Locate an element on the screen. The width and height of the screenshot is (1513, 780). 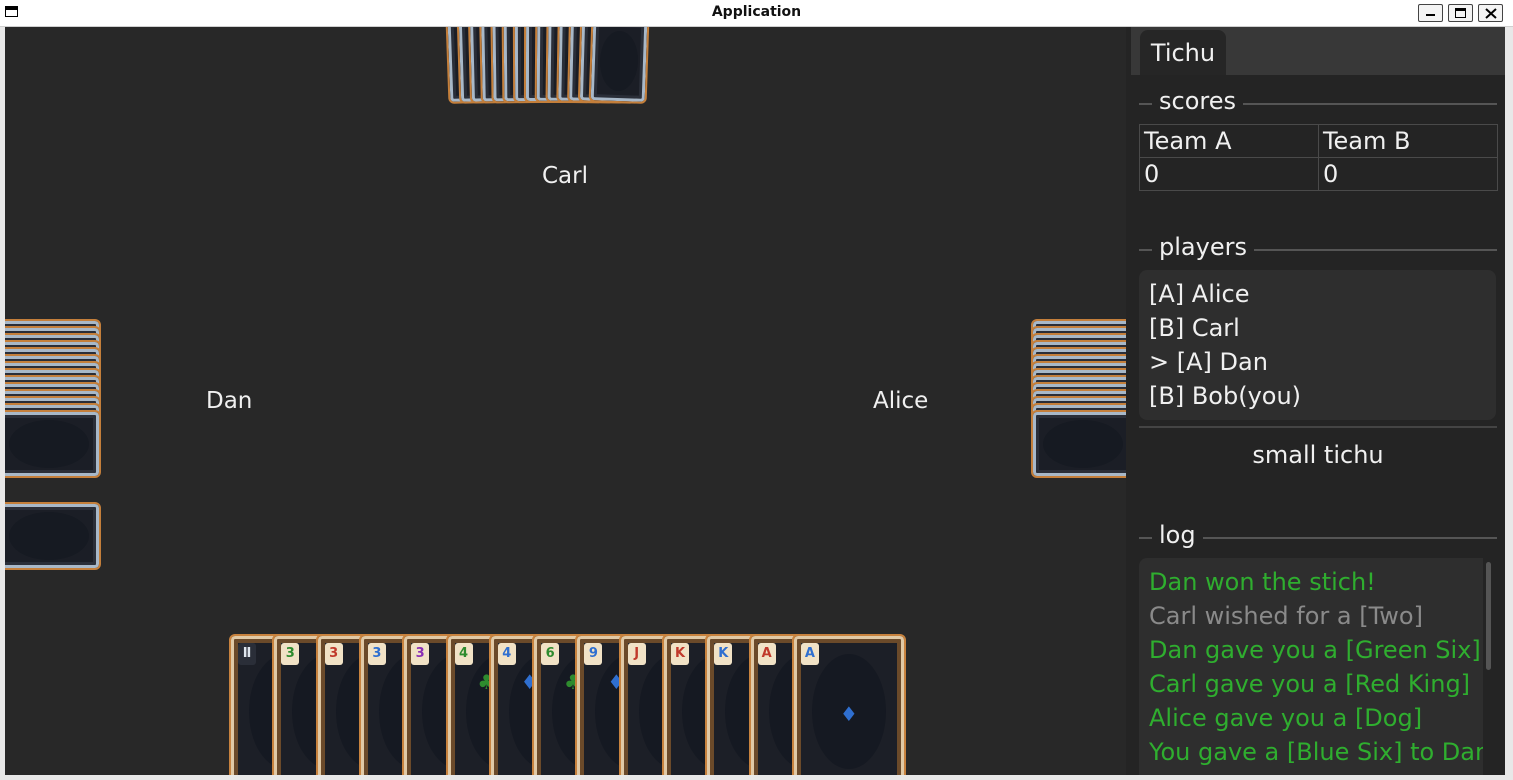
log-entry: Dan gave you a [Green Six] is located at coordinates (1315, 650).